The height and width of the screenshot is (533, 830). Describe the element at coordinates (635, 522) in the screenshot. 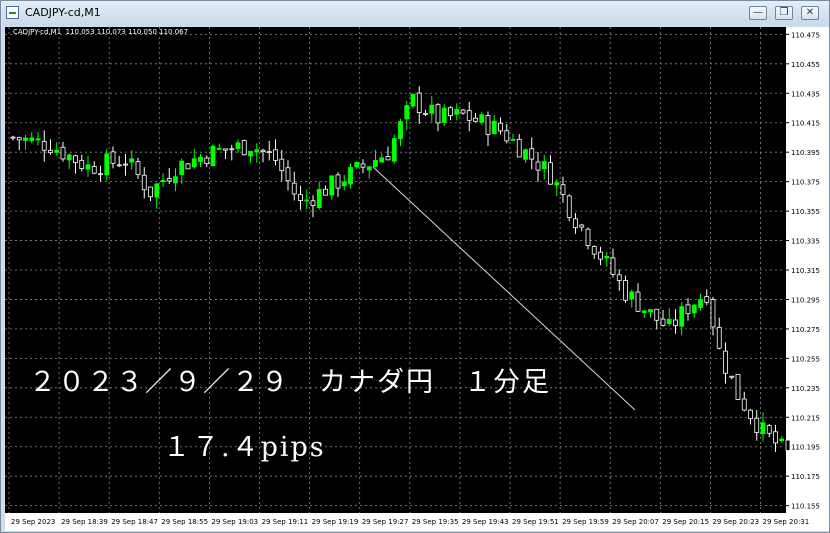

I see `time-tick-label: 29 Sep 20:07` at that location.